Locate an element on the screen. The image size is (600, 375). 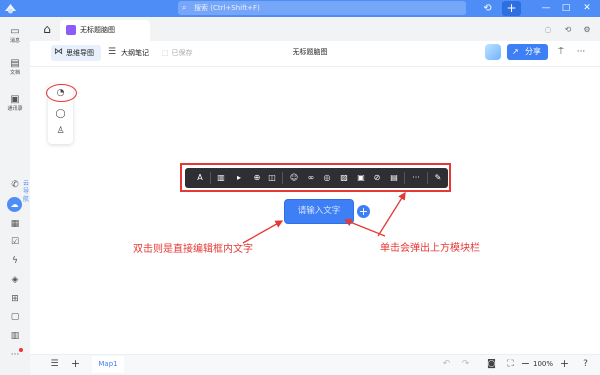
undo-icon: ↶ is located at coordinates (446, 364).